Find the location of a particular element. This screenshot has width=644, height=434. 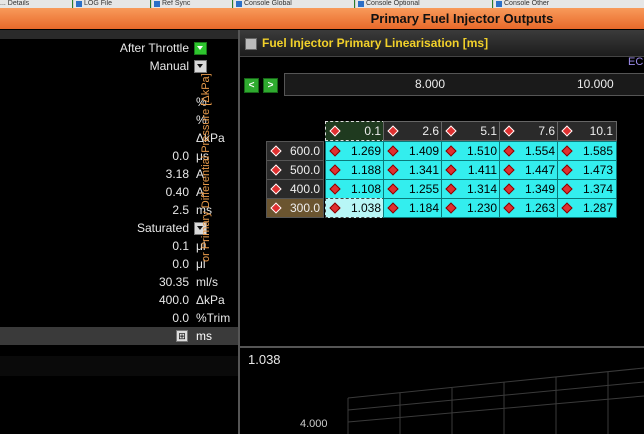

channel-row: 0.0 %Trim is located at coordinates (119, 318).